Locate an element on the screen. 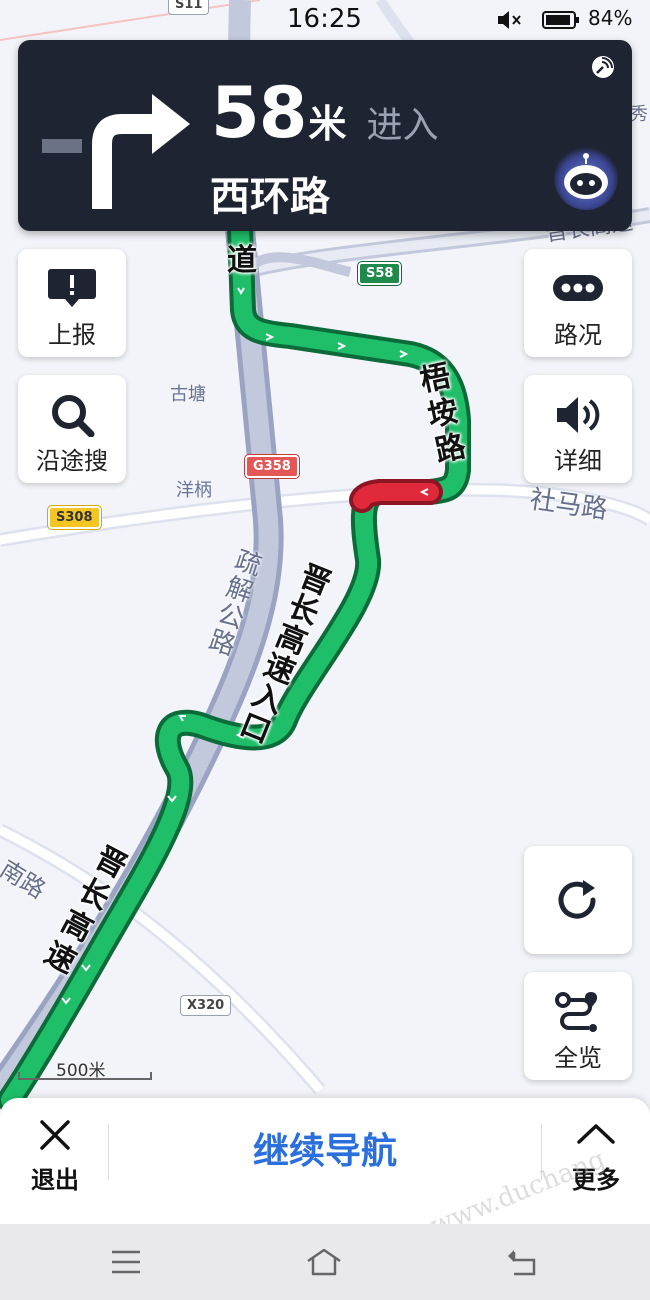 The height and width of the screenshot is (1300, 650). chevron-up-icon is located at coordinates (596, 1134).